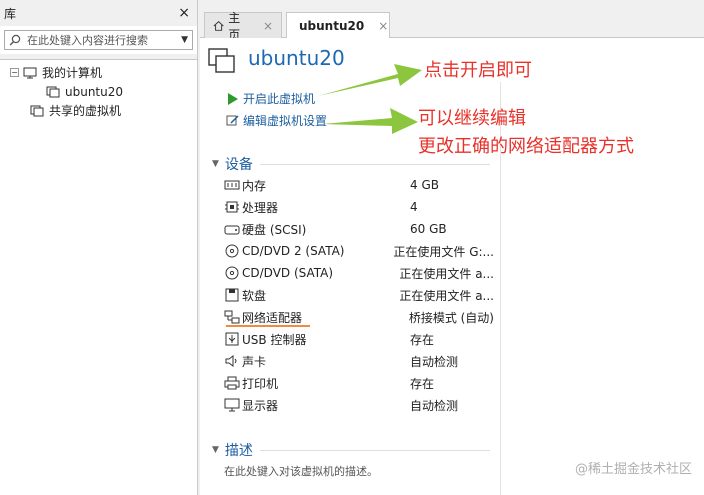 This screenshot has height=495, width=704. I want to click on arrow-edit-settings, so click(370, 121).